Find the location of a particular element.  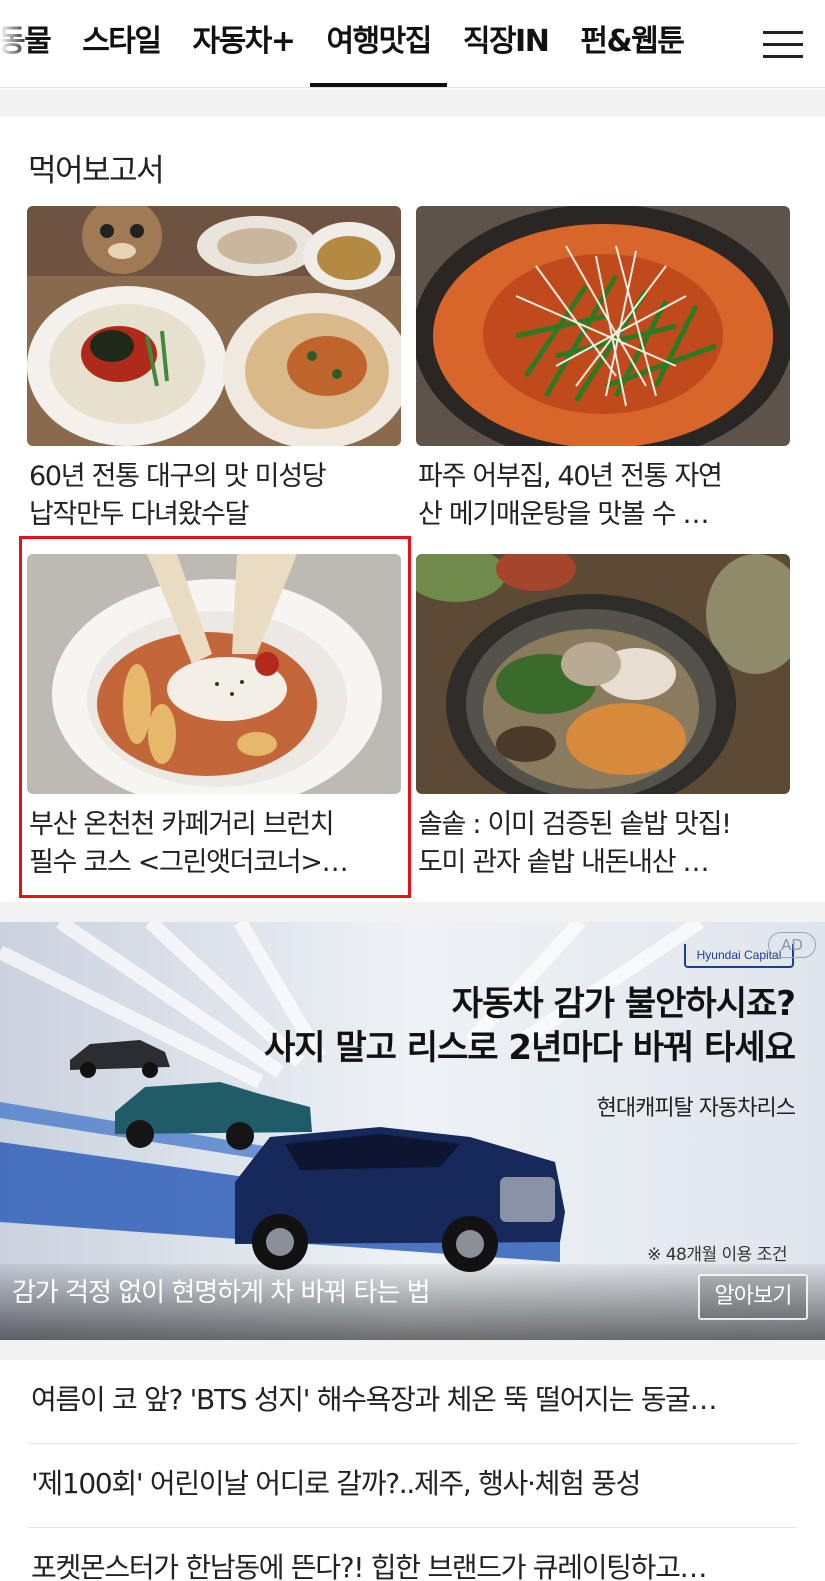

tab-fade-left is located at coordinates (15, 43).